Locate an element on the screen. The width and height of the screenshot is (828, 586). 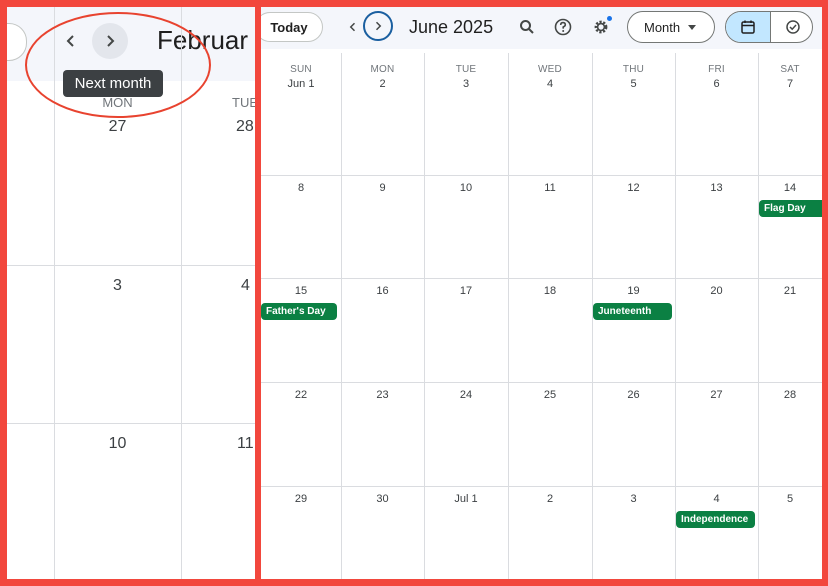
day-number: 7 is located at coordinates (790, 84).